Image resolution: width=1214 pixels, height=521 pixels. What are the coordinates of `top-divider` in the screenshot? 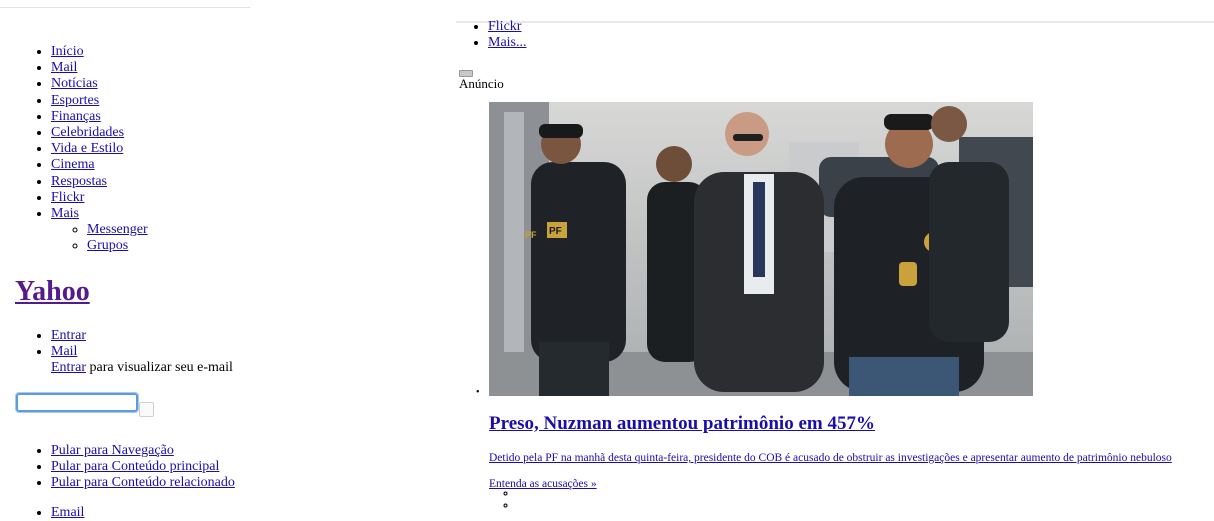 It's located at (835, 22).